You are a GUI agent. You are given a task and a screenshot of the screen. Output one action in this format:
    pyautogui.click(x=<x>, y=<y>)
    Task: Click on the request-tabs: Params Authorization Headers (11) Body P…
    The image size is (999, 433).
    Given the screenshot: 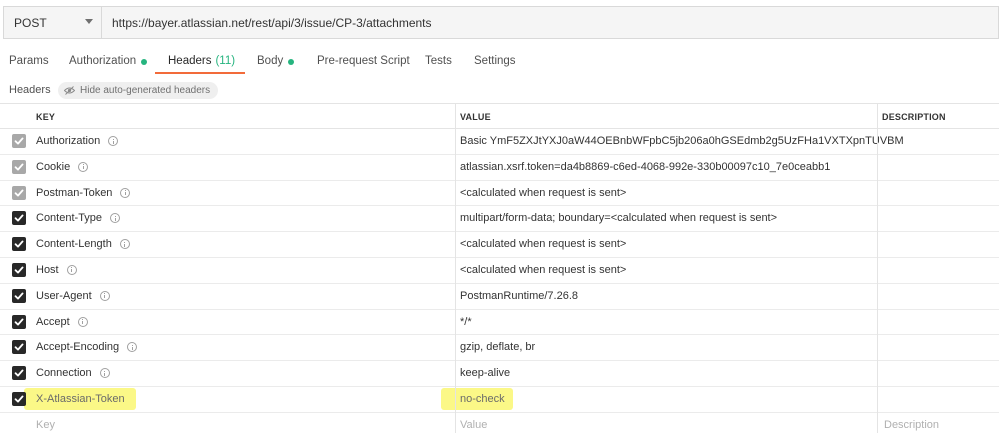 What is the action you would take?
    pyautogui.click(x=499, y=63)
    